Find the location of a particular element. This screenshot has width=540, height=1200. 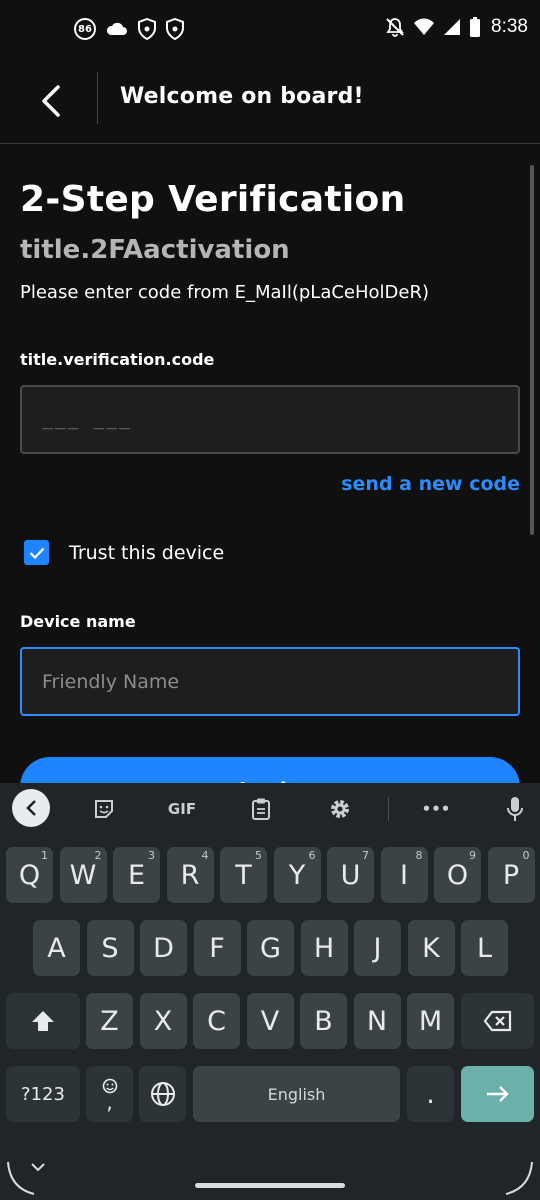

globe-icon is located at coordinates (162, 1094).